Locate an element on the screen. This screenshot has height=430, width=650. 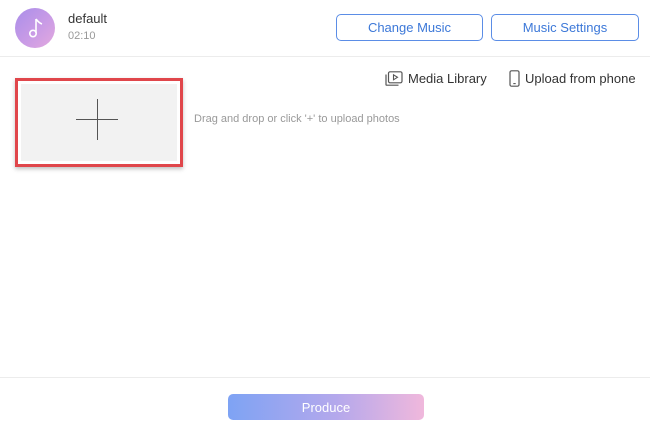
music-note-icon is located at coordinates (36, 28).